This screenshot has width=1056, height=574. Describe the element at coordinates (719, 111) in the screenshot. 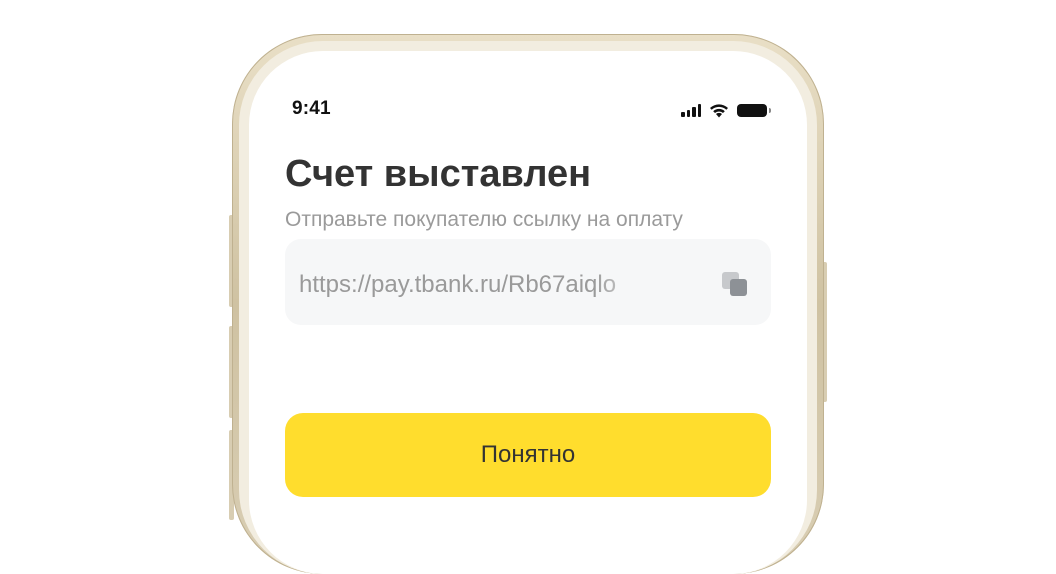

I see `wifi-icon` at that location.